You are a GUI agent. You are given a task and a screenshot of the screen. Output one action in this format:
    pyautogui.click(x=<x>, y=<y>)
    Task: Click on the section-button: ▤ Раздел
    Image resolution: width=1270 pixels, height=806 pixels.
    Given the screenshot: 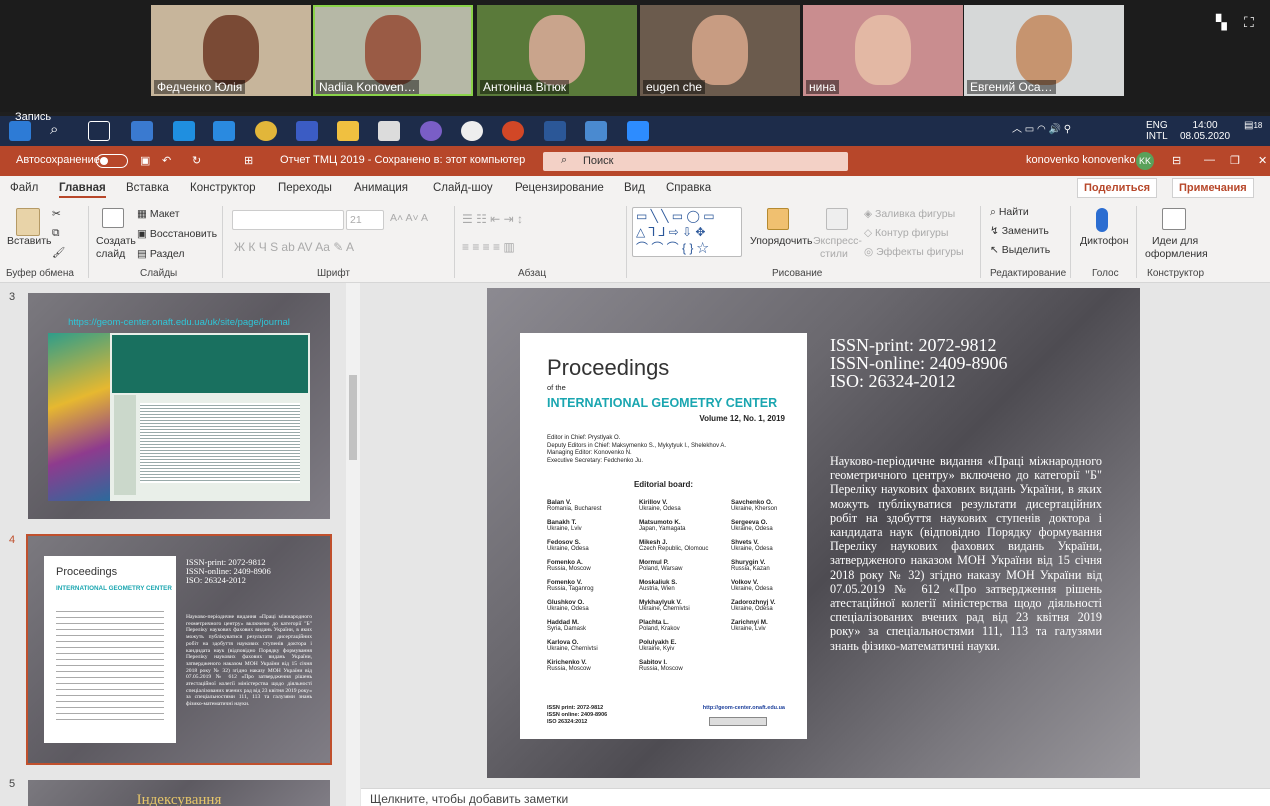 What is the action you would take?
    pyautogui.click(x=161, y=254)
    